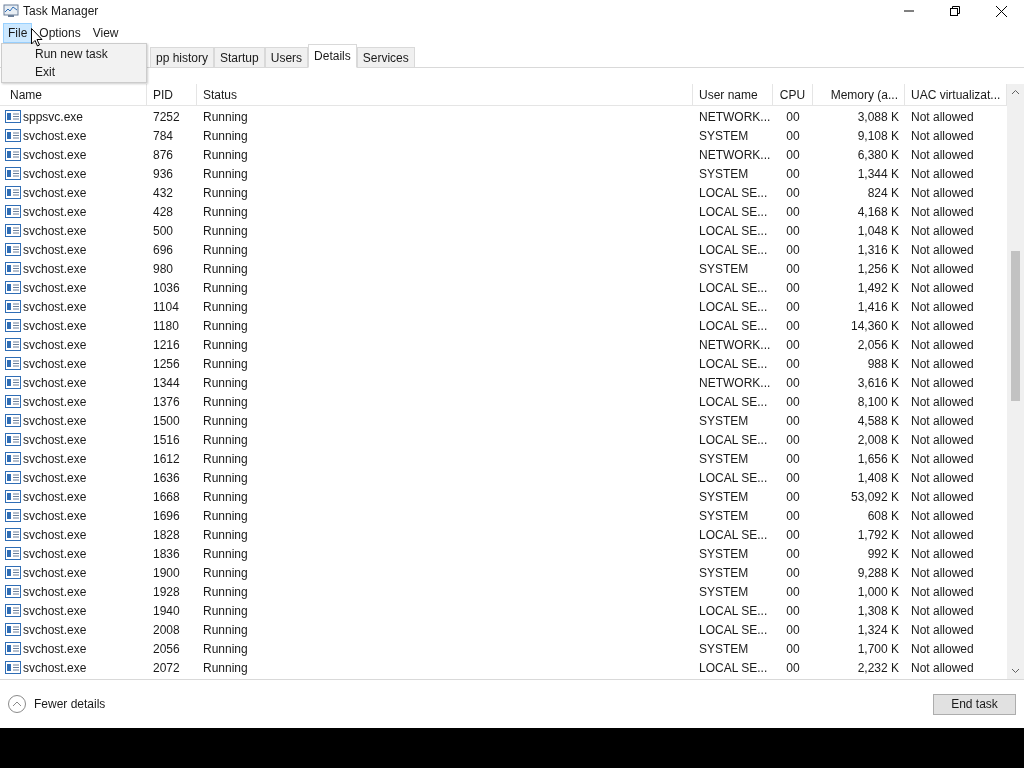 The width and height of the screenshot is (1024, 768). What do you see at coordinates (385, 57) in the screenshot?
I see `tab: Services` at bounding box center [385, 57].